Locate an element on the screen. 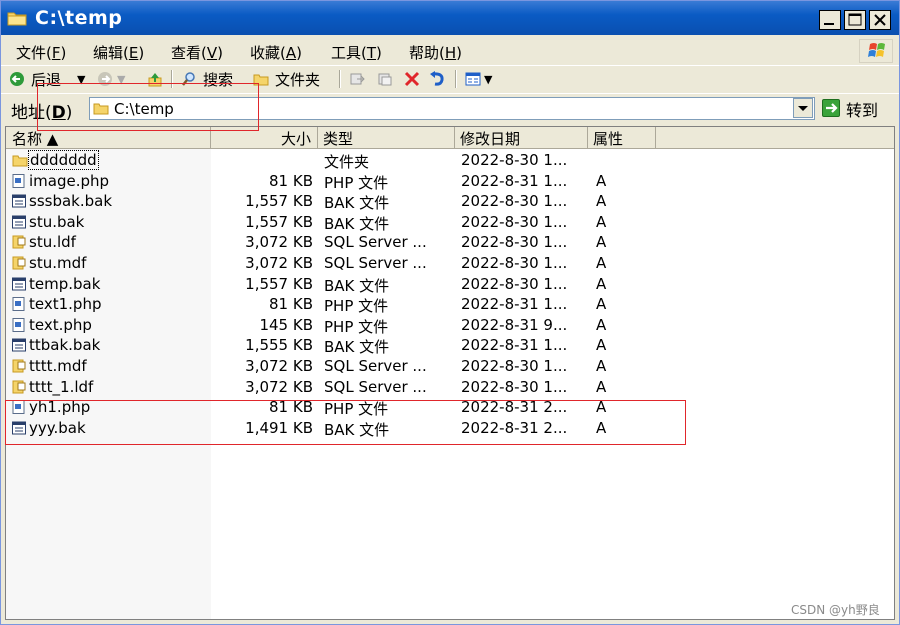  back-arrow-icon is located at coordinates (17, 79).